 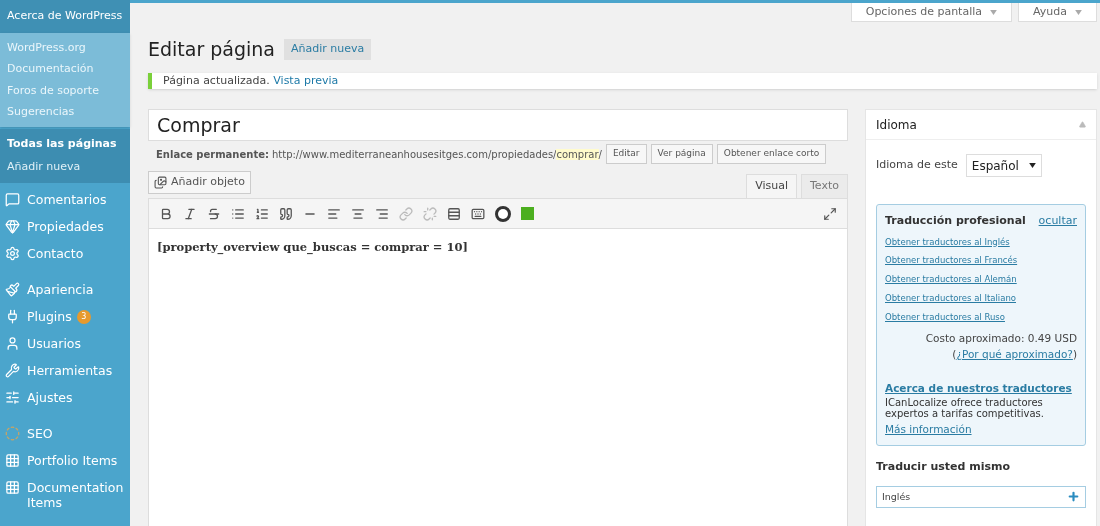 I want to click on permalink-url: http://www.mediterraneanhousesitges.com/propiedades/comprar/, so click(x=436, y=154).